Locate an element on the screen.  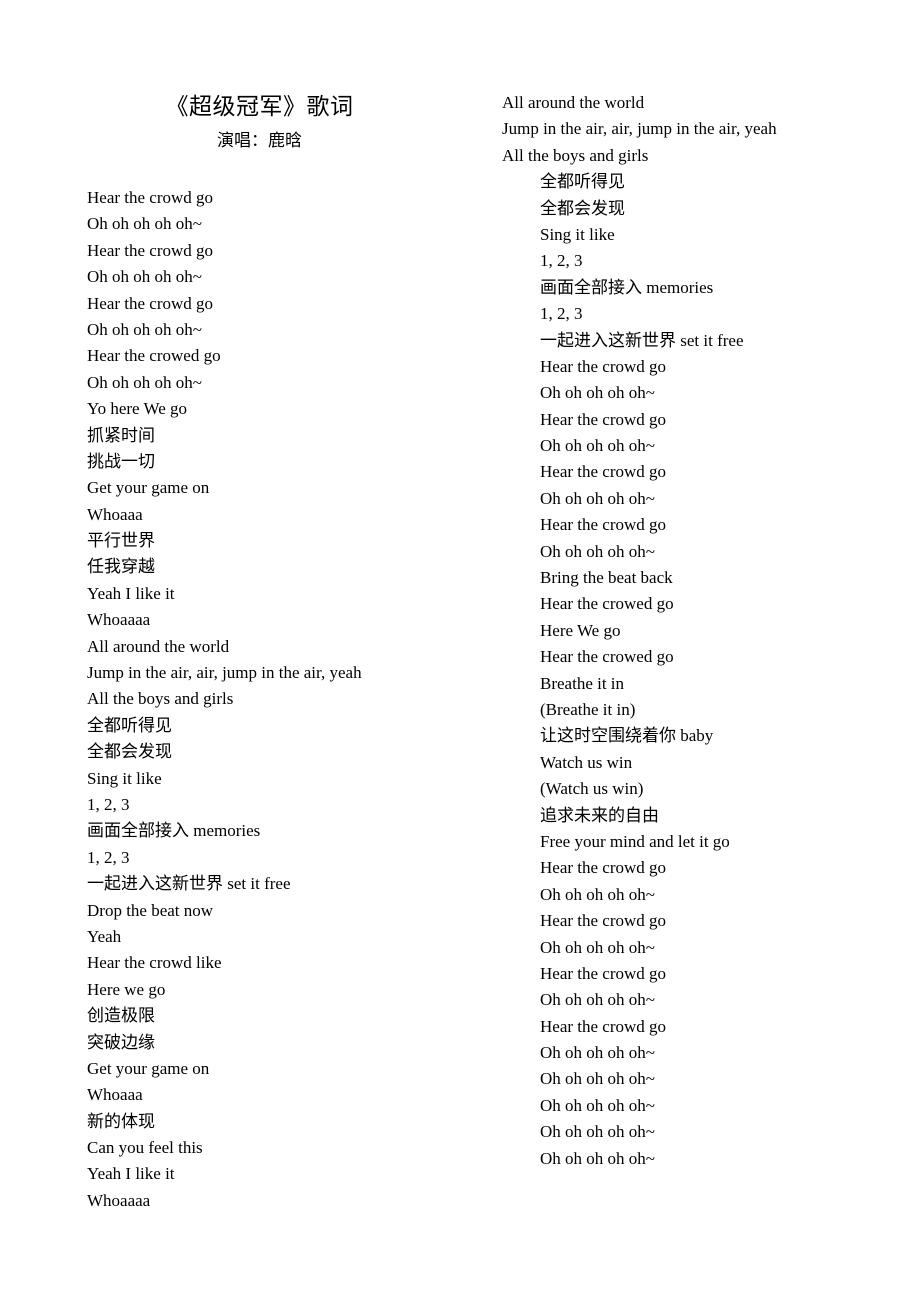
lyric-line: (Breathe it in) is located at coordinates (588, 709).